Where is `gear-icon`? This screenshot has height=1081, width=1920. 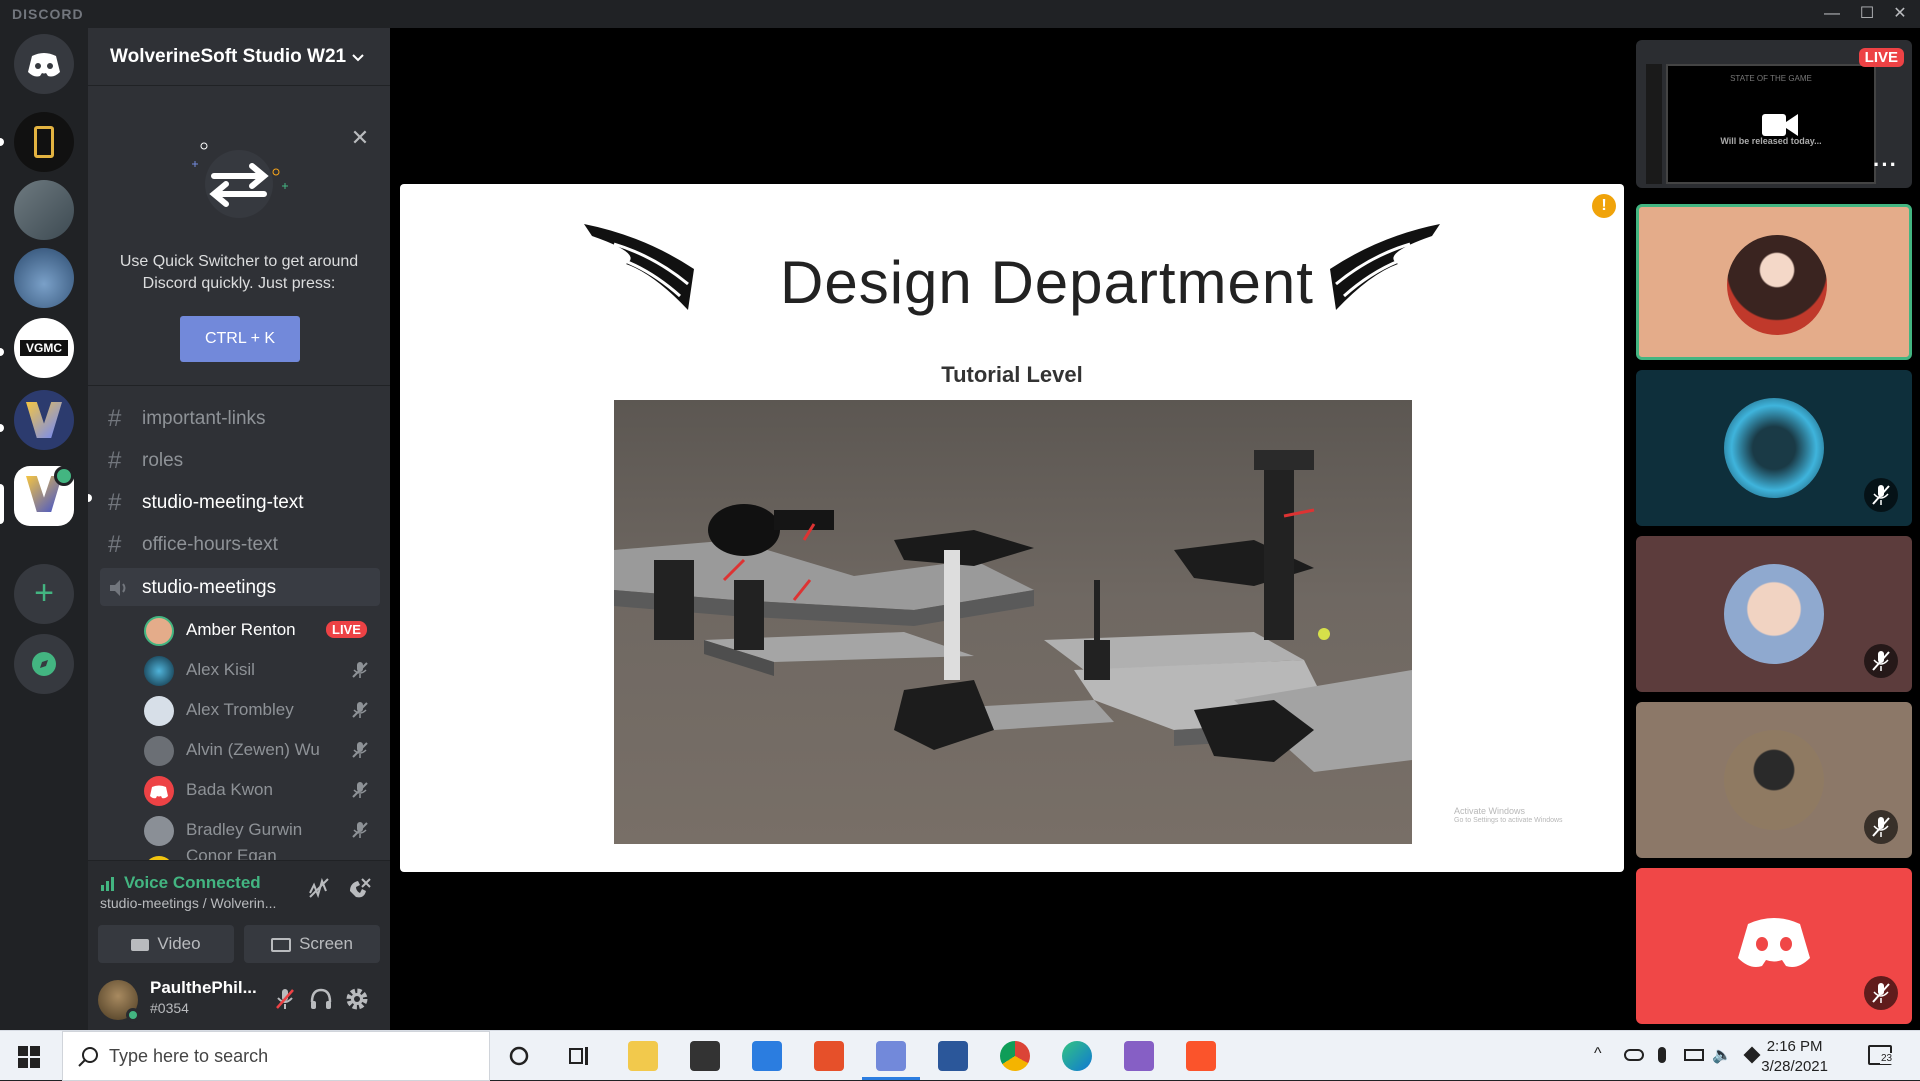
gear-icon is located at coordinates (357, 999).